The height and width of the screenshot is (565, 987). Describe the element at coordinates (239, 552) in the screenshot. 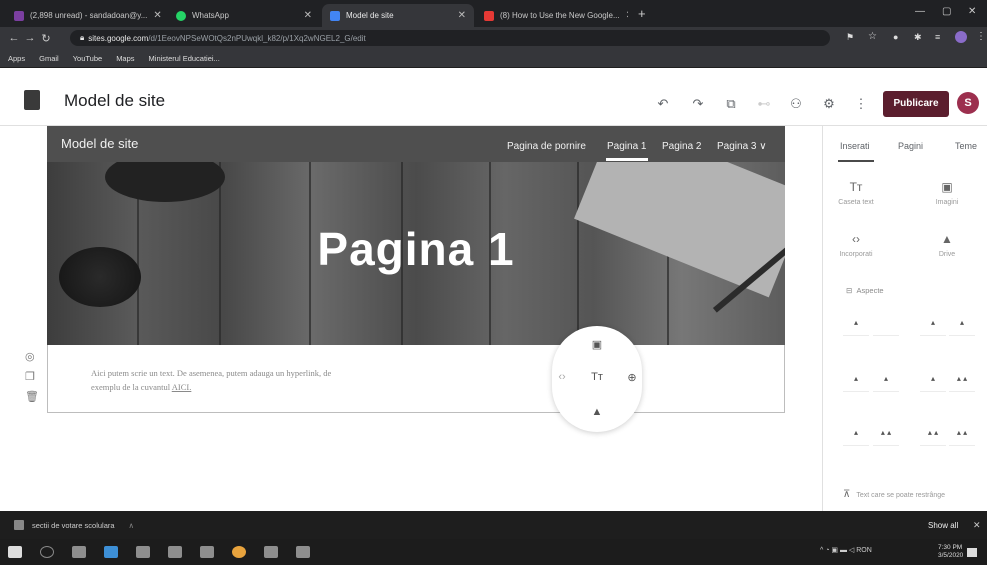

I see `chrome-icon` at that location.